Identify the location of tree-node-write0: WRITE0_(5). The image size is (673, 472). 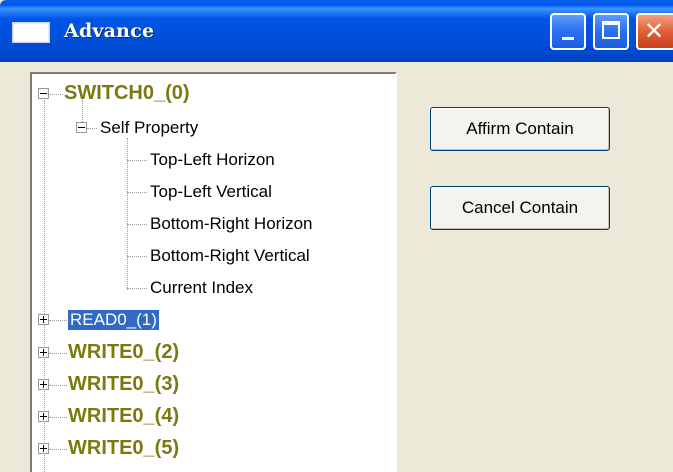
(123, 448).